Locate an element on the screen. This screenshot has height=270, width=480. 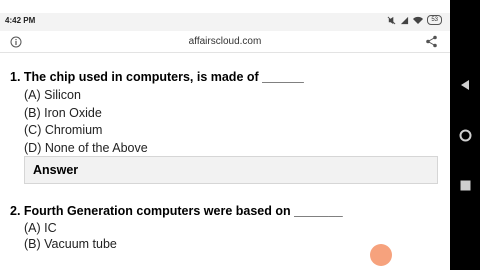
floating-touch-indicator is located at coordinates (381, 255).